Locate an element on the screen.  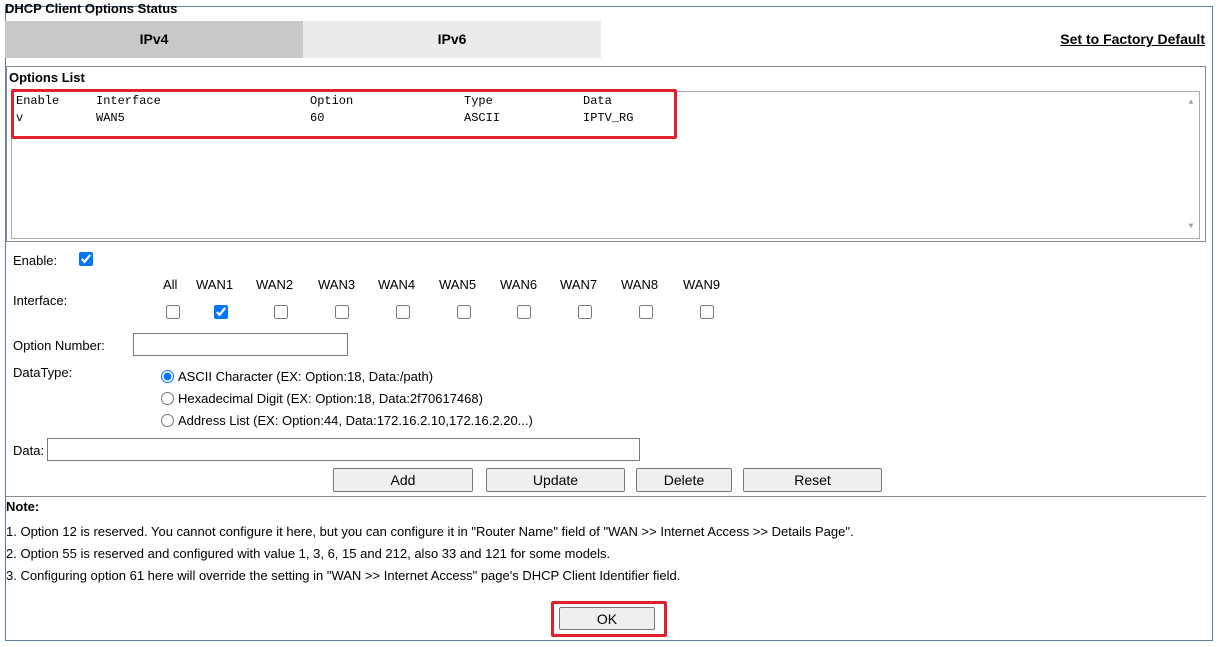
interface-wan7-checkbox is located at coordinates (585, 312).